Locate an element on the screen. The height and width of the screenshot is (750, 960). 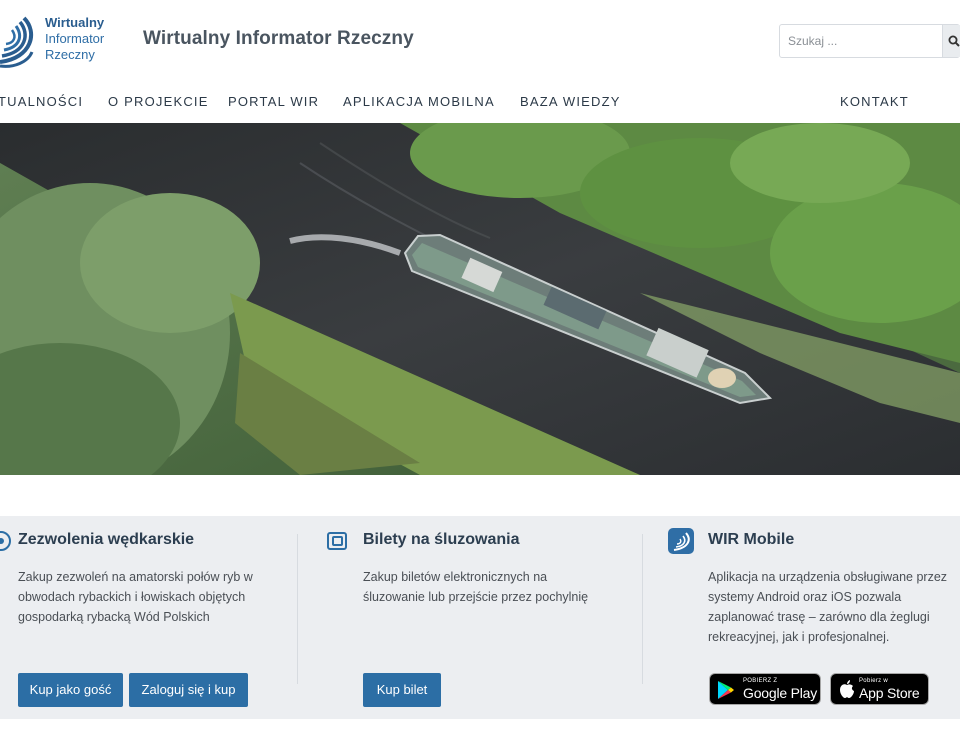
apple-icon is located at coordinates (847, 689).